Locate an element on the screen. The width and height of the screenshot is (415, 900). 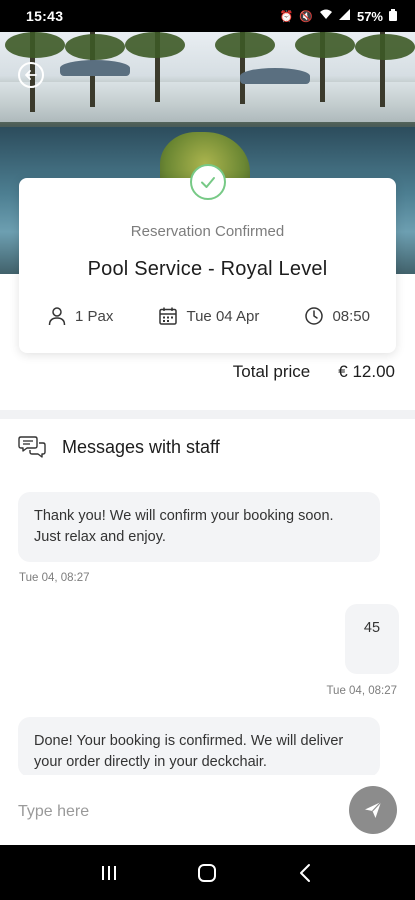
system-nav-bar is located at coordinates (207, 872).